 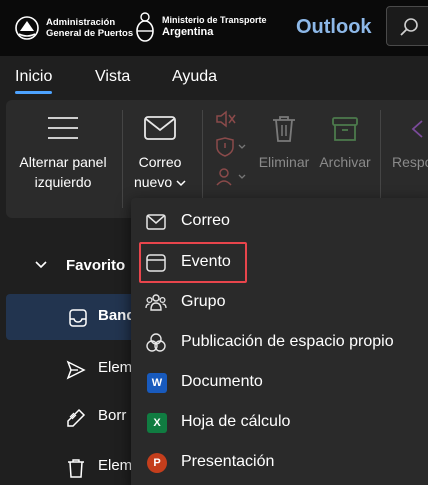 What do you see at coordinates (236, 421) in the screenshot?
I see `menu-item-label: Hoja de cálculo` at bounding box center [236, 421].